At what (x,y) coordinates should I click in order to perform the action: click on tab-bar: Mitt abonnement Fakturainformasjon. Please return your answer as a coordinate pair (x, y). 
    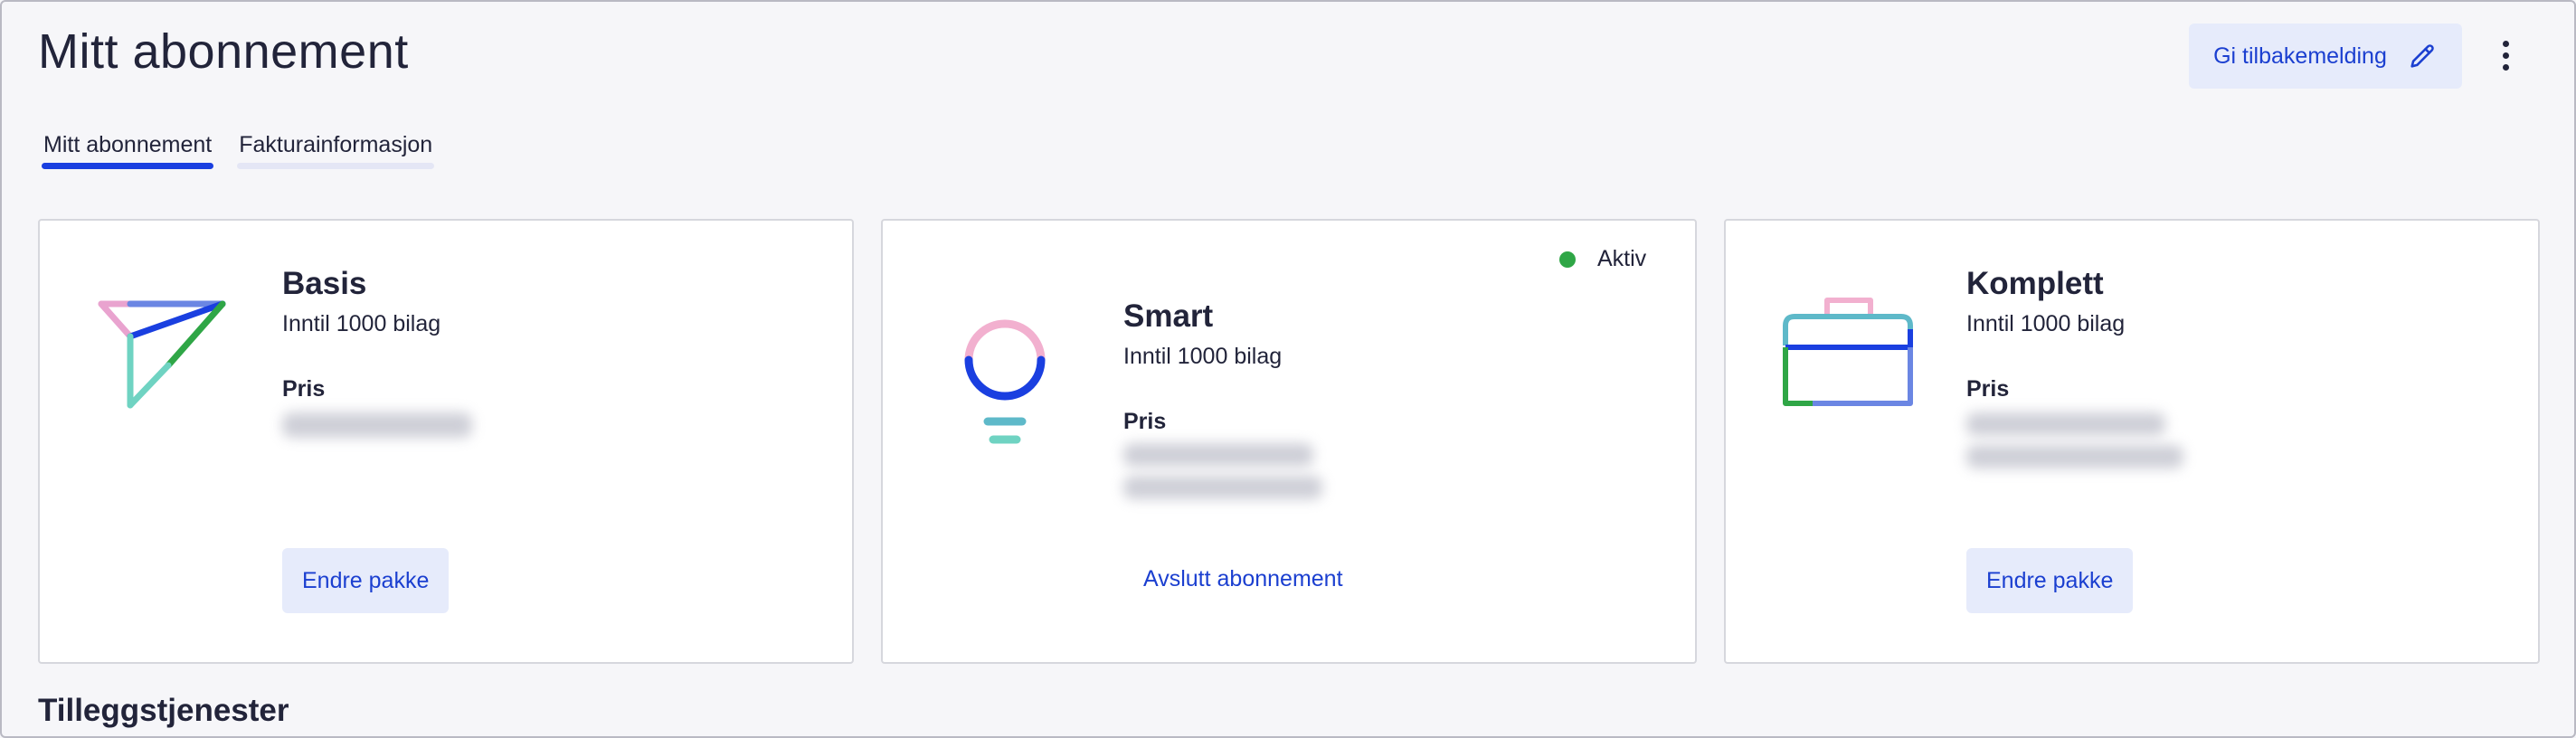
    Looking at the image, I should click on (239, 150).